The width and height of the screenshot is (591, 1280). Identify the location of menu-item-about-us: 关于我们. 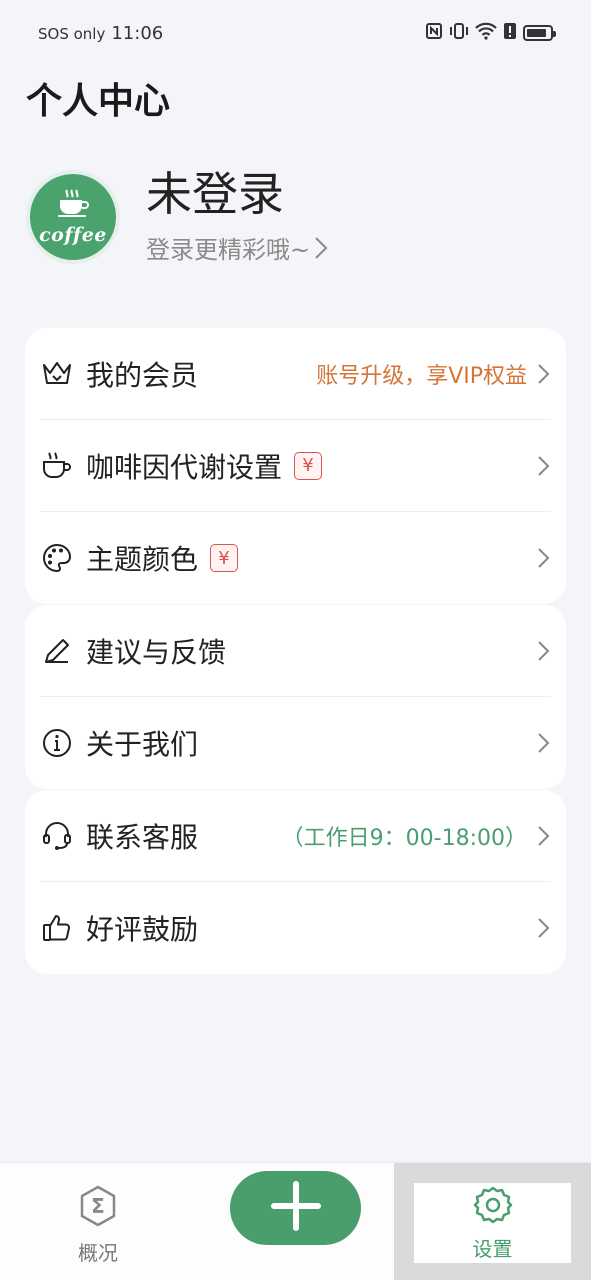
(295, 743).